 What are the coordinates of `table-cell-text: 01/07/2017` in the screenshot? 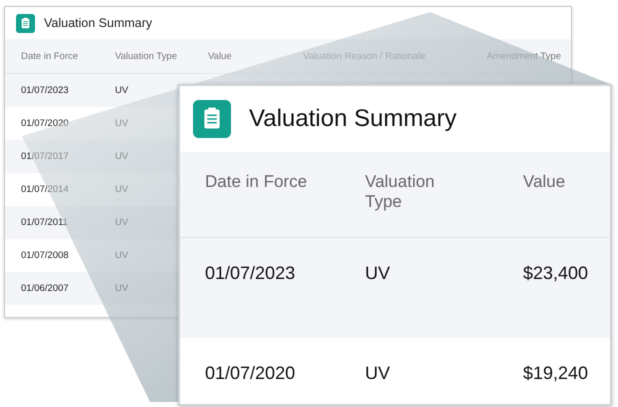 It's located at (45, 156).